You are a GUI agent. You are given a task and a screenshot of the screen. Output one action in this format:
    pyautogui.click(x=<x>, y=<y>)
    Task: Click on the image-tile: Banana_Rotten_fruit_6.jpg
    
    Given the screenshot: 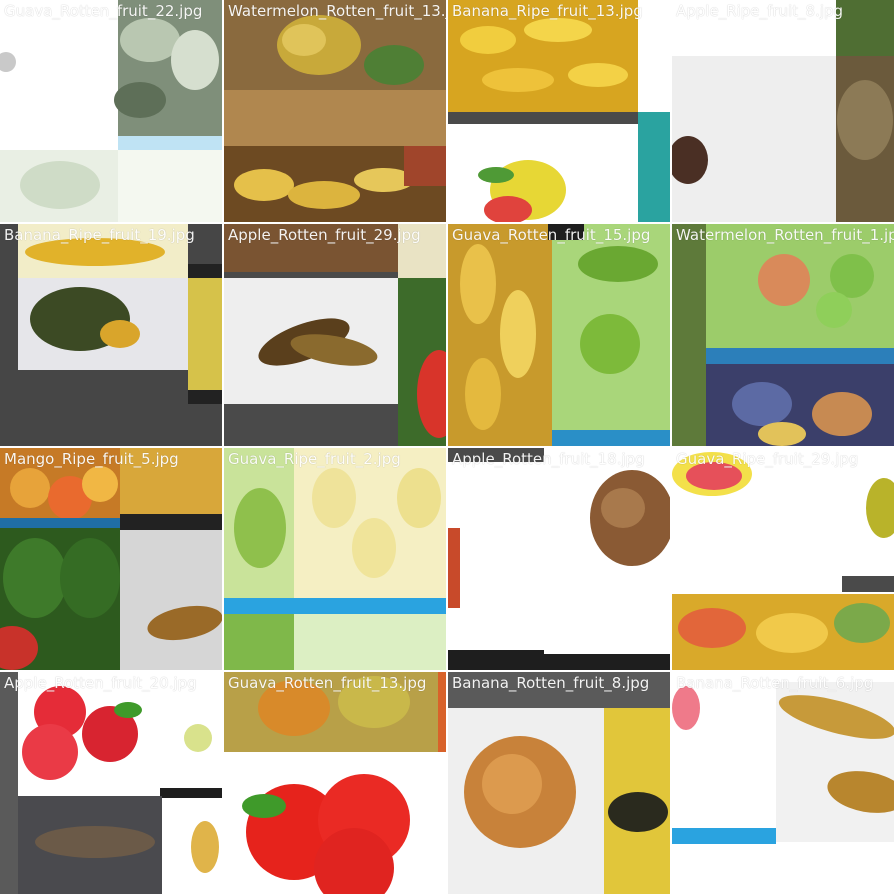 What is the action you would take?
    pyautogui.click(x=783, y=783)
    